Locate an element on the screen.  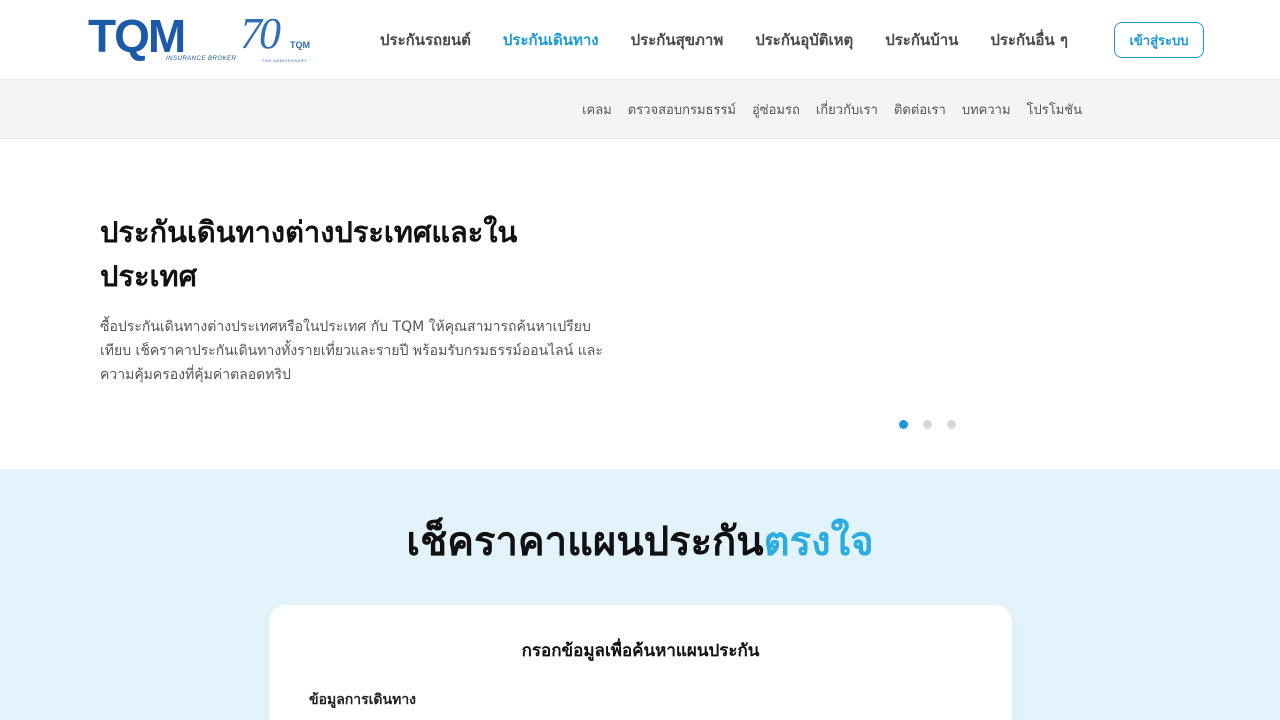
anniversary-number: 70 is located at coordinates (260, 33).